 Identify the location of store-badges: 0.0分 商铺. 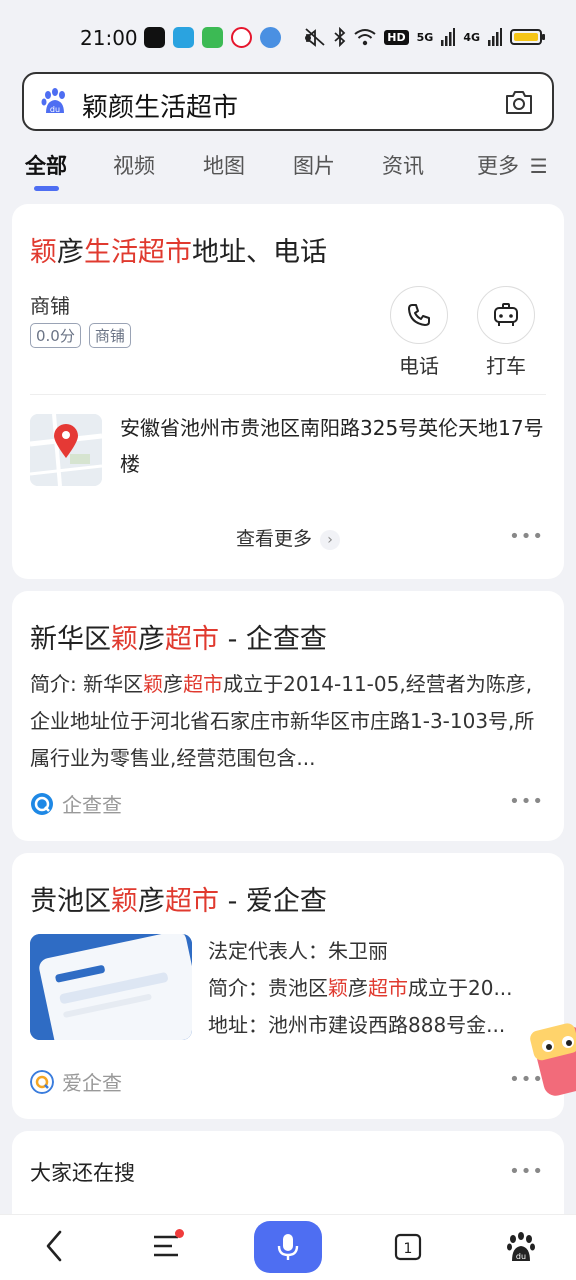
(80, 335).